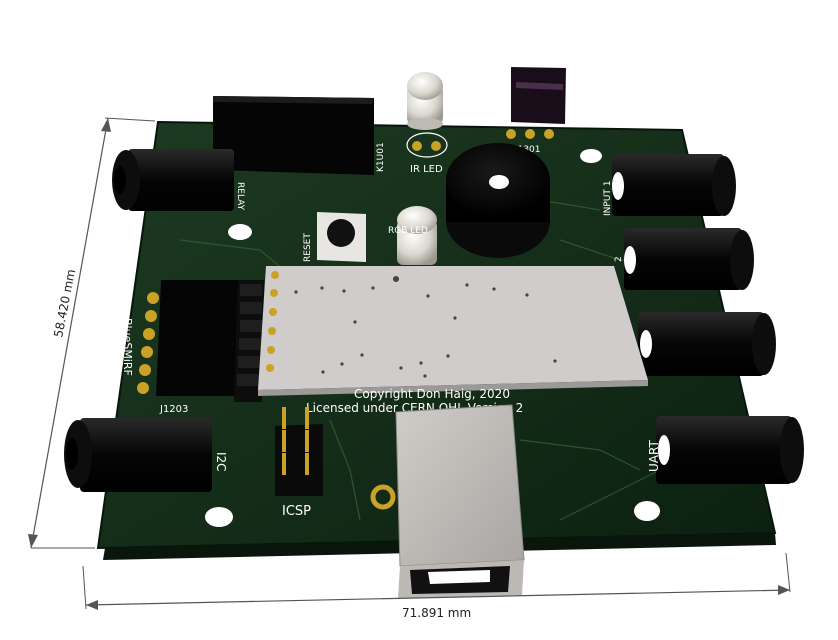  Describe the element at coordinates (299, 135) in the screenshot. I see `relay-component: K1U01` at that location.